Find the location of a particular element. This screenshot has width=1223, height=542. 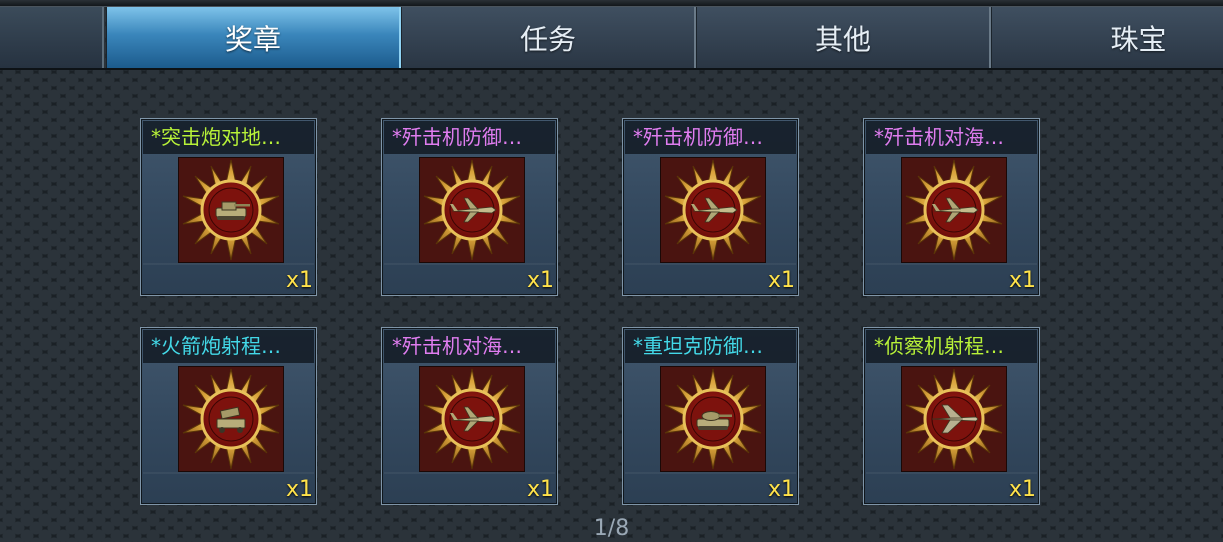

medal-item: *侦察机射程… x1 is located at coordinates (951, 416).